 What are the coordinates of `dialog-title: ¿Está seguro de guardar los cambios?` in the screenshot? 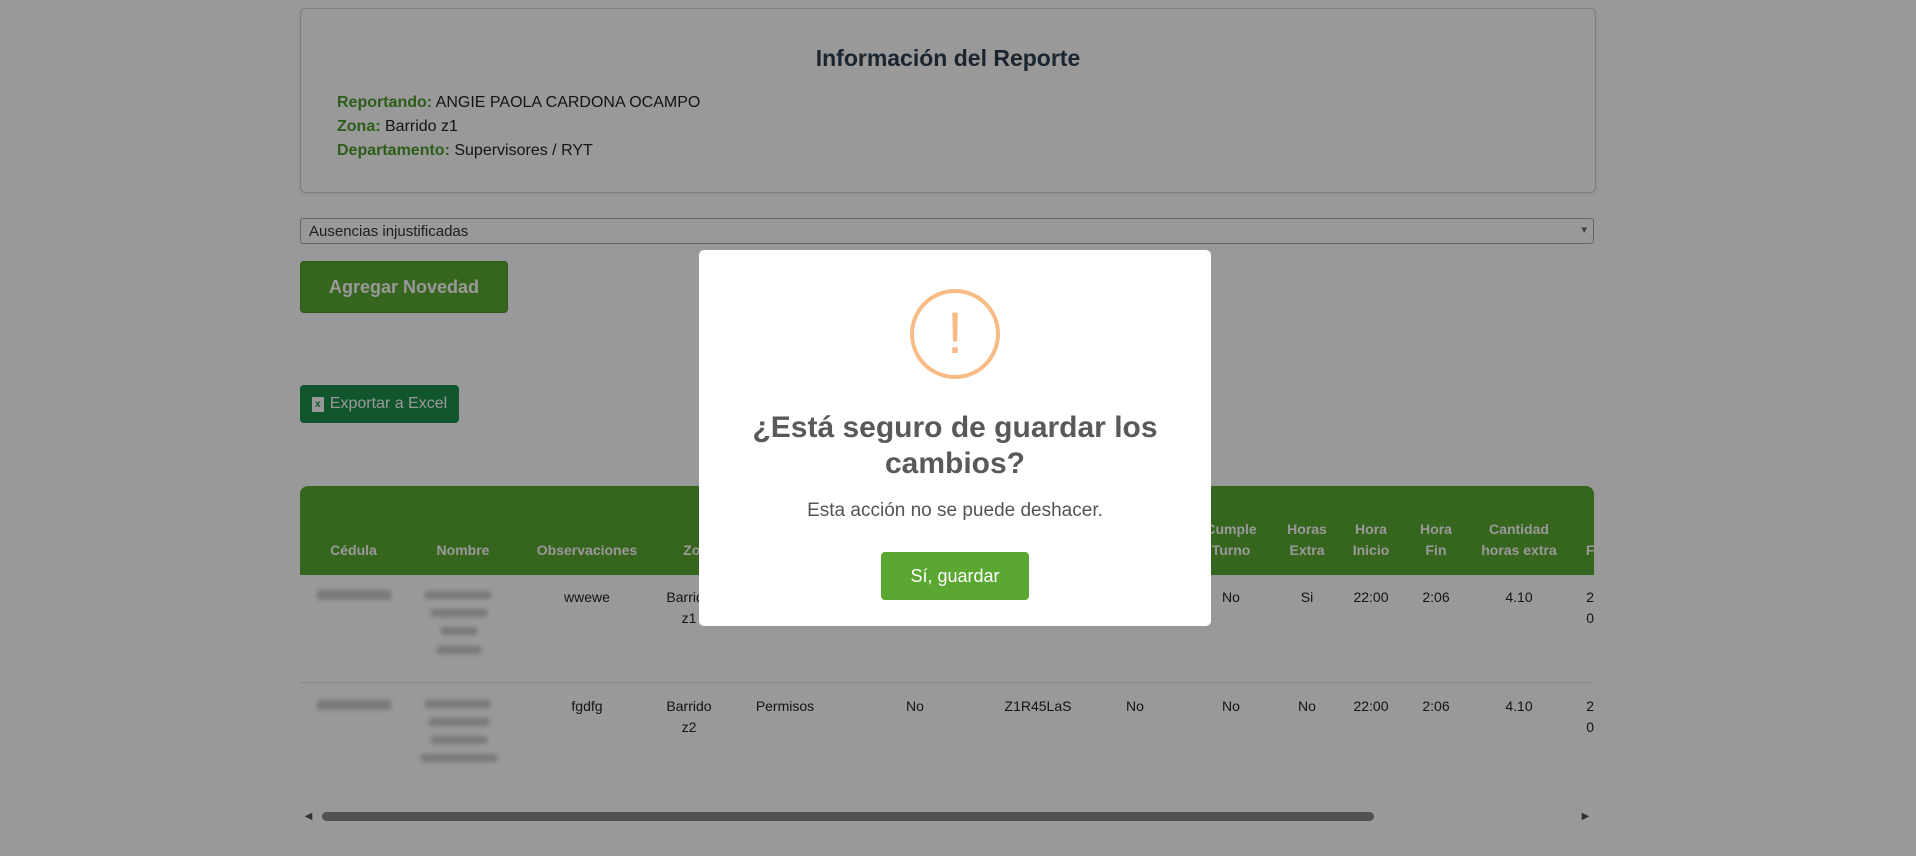 It's located at (955, 445).